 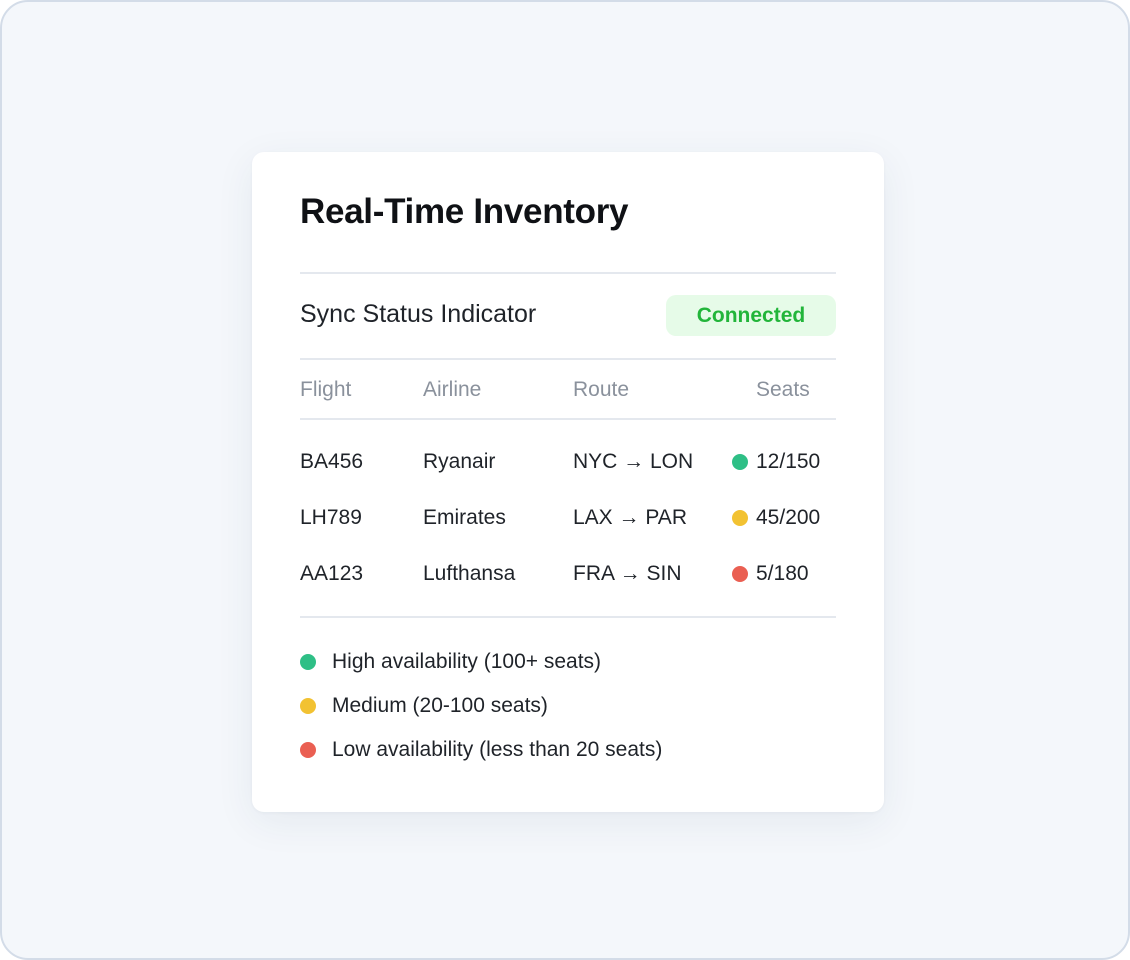 What do you see at coordinates (332, 461) in the screenshot?
I see `flight-cell: BA456` at bounding box center [332, 461].